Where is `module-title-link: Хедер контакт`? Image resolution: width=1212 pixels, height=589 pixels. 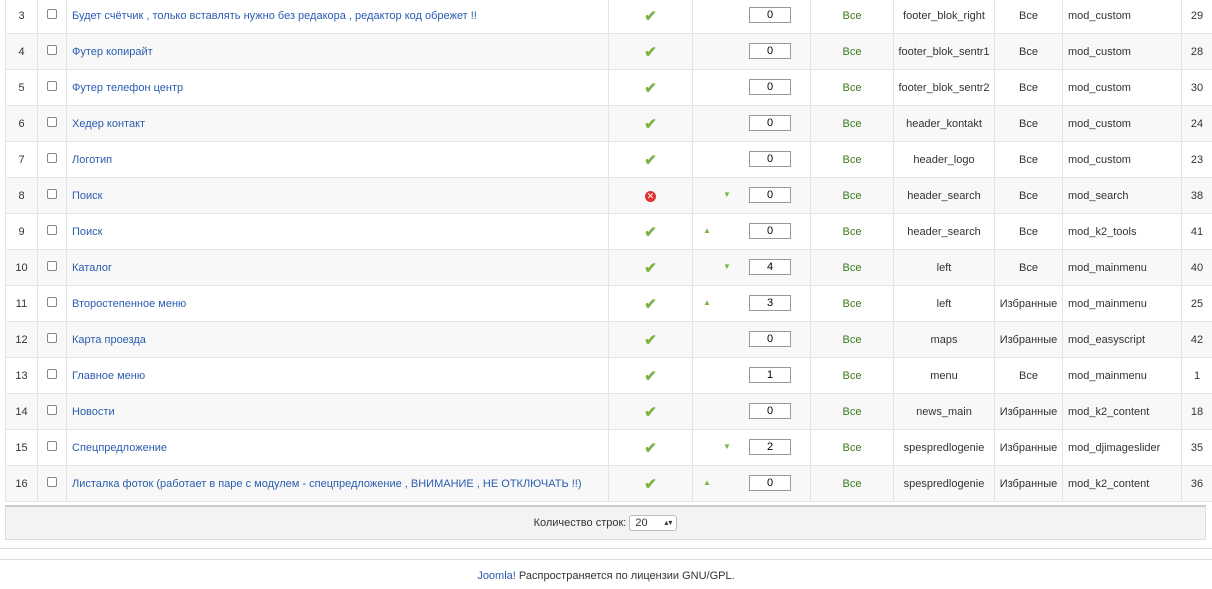
module-title-link: Хедер контакт is located at coordinates (108, 124).